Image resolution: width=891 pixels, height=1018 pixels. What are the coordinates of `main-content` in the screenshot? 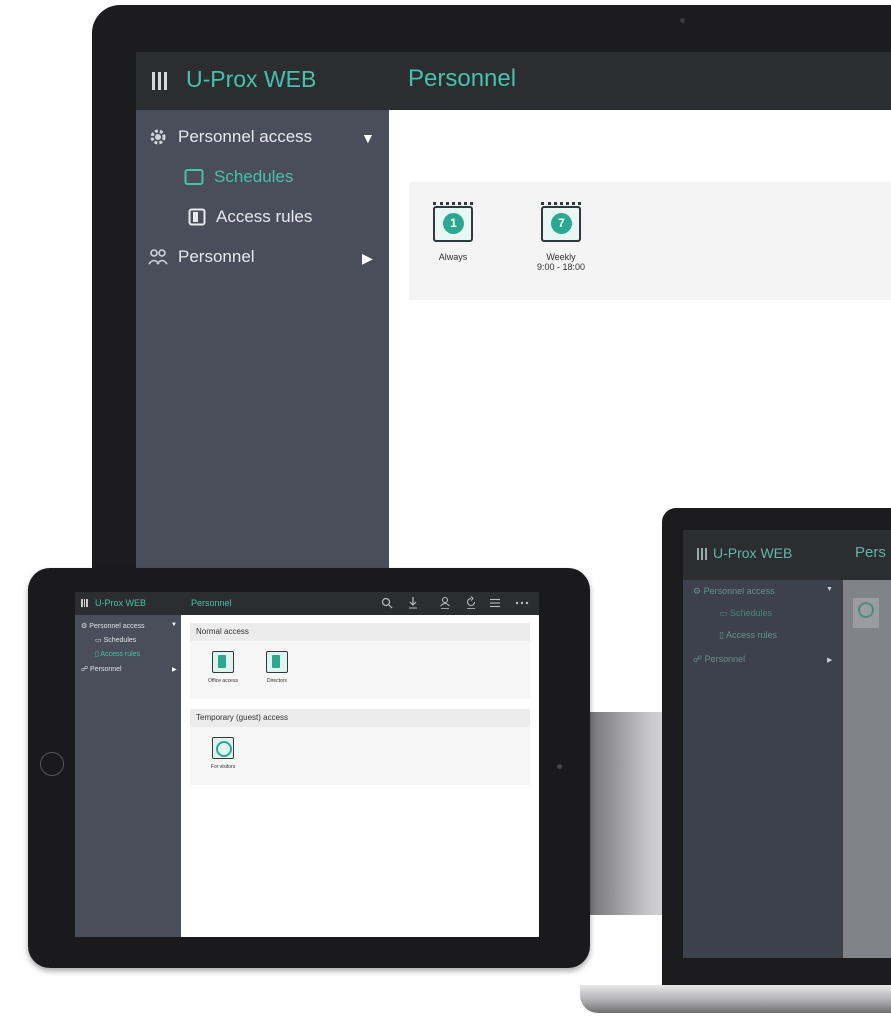 It's located at (867, 769).